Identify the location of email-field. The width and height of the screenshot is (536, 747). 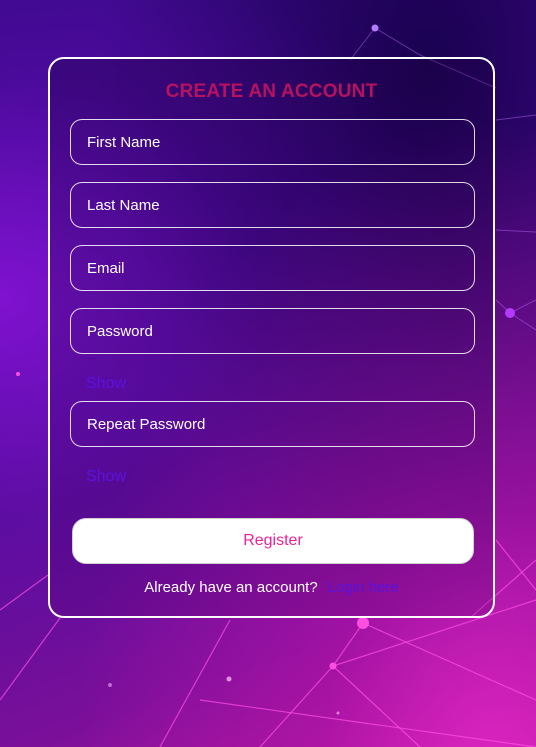
(272, 268).